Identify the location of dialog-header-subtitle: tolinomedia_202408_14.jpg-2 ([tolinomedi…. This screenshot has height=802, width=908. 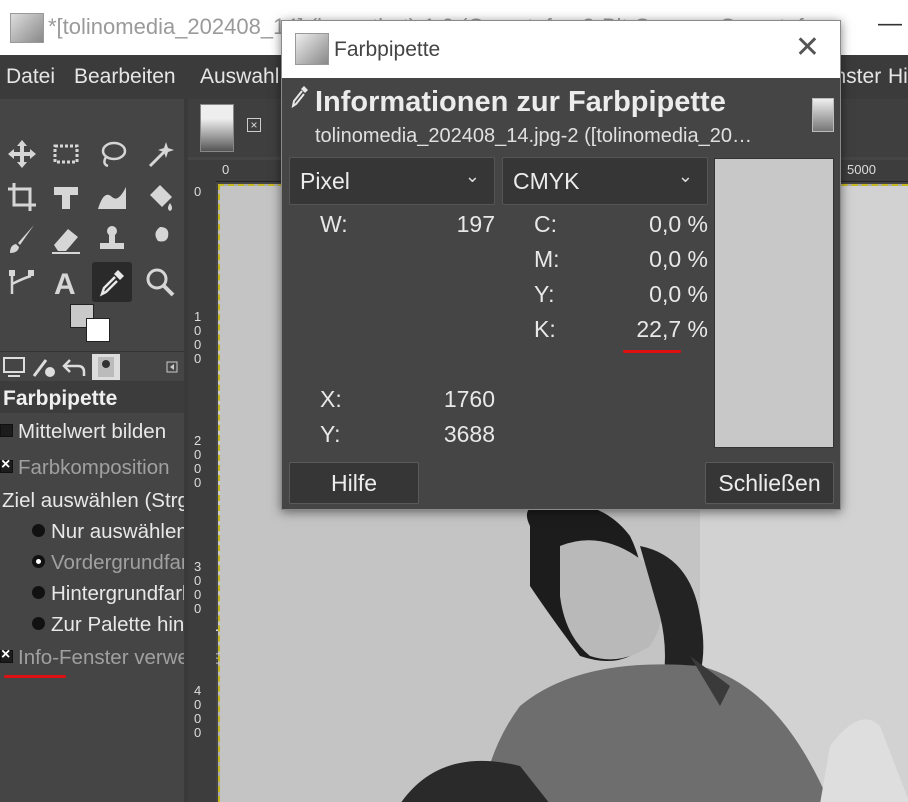
(533, 136).